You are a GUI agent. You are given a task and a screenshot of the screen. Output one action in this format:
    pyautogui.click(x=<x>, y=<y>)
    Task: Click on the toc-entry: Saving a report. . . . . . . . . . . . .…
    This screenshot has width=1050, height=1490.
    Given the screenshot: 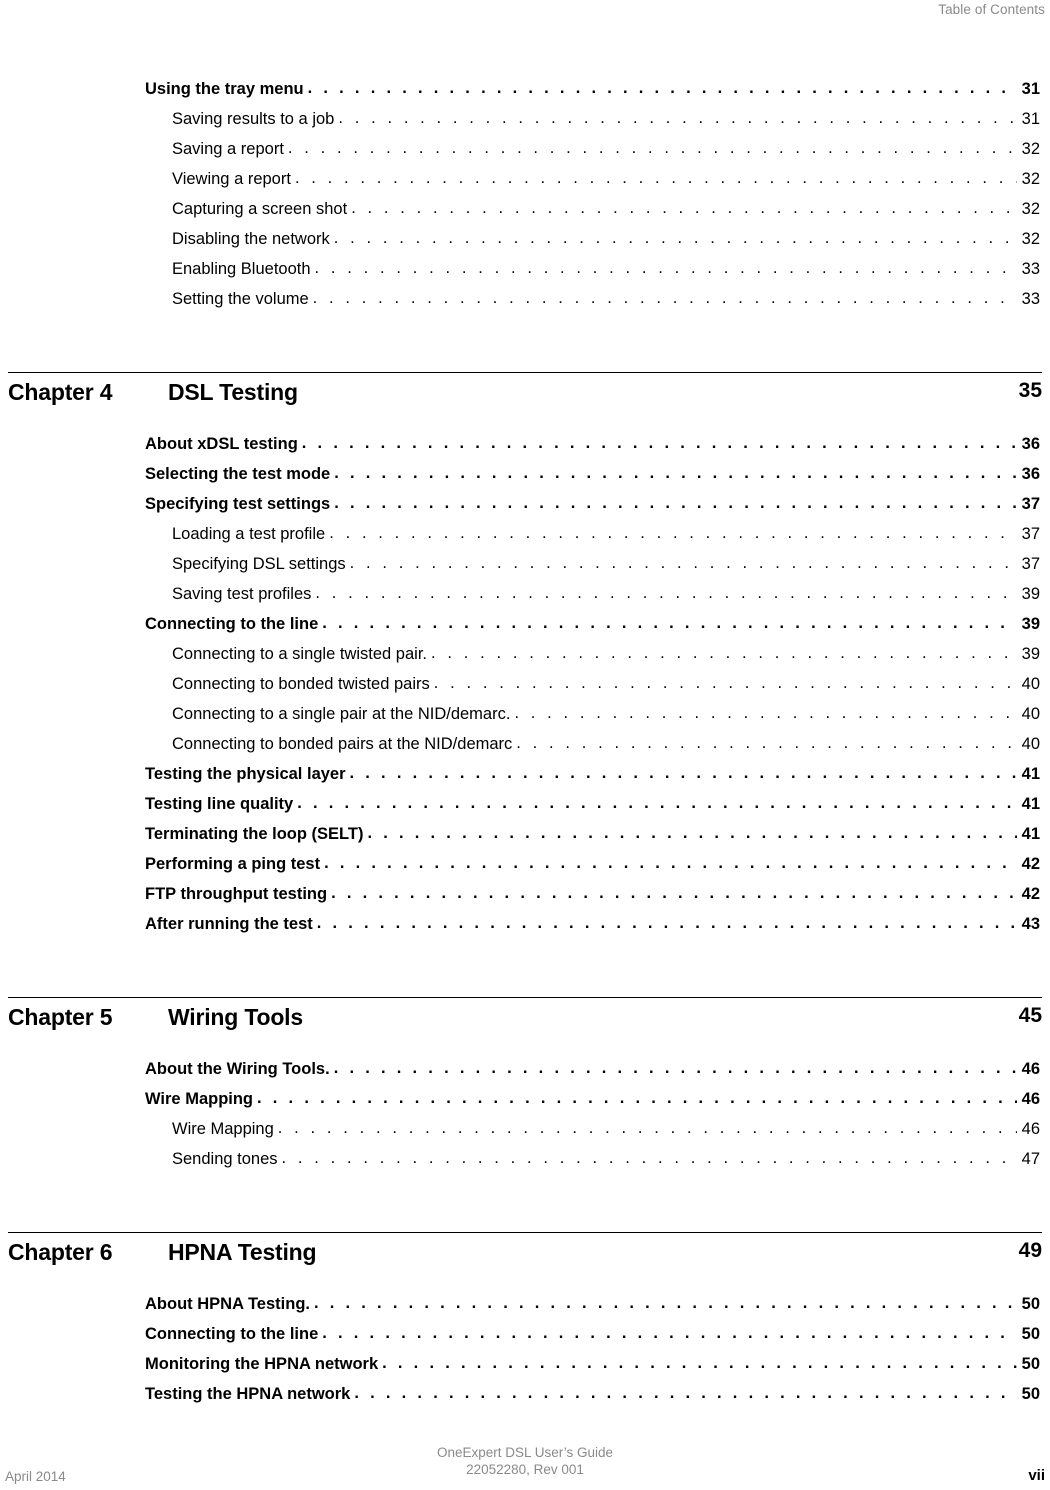 What is the action you would take?
    pyautogui.click(x=525, y=155)
    